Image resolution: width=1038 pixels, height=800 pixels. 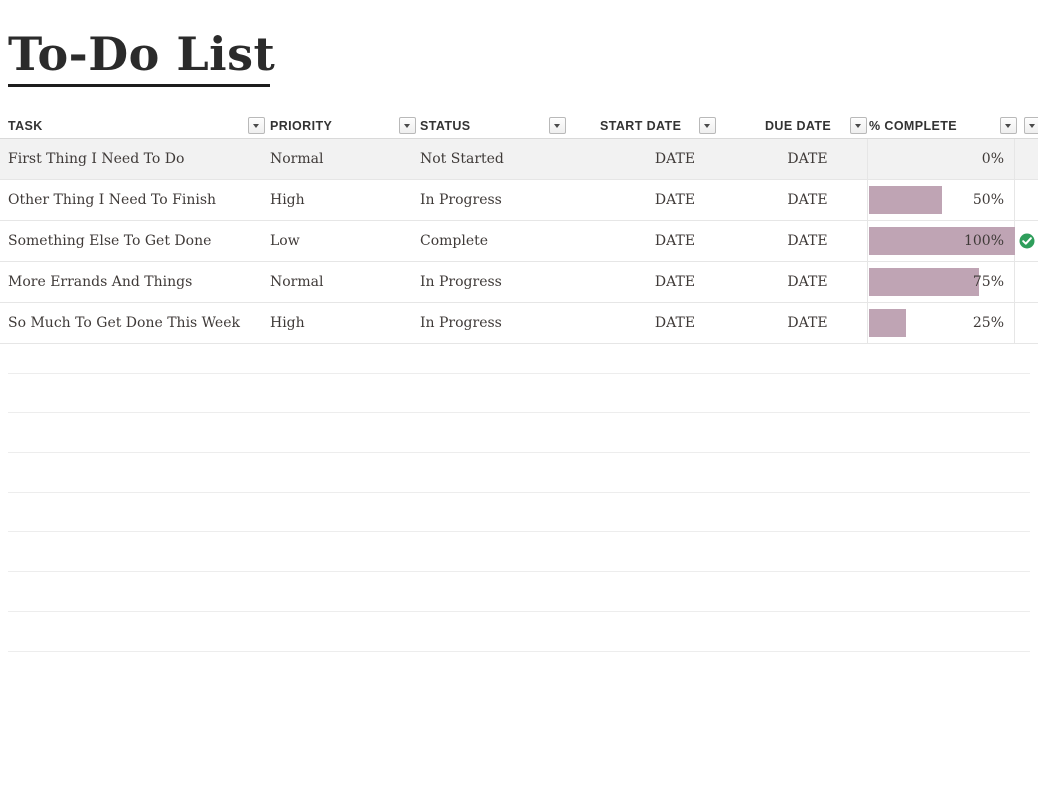 I want to click on cell-status: Not Started, so click(x=462, y=159).